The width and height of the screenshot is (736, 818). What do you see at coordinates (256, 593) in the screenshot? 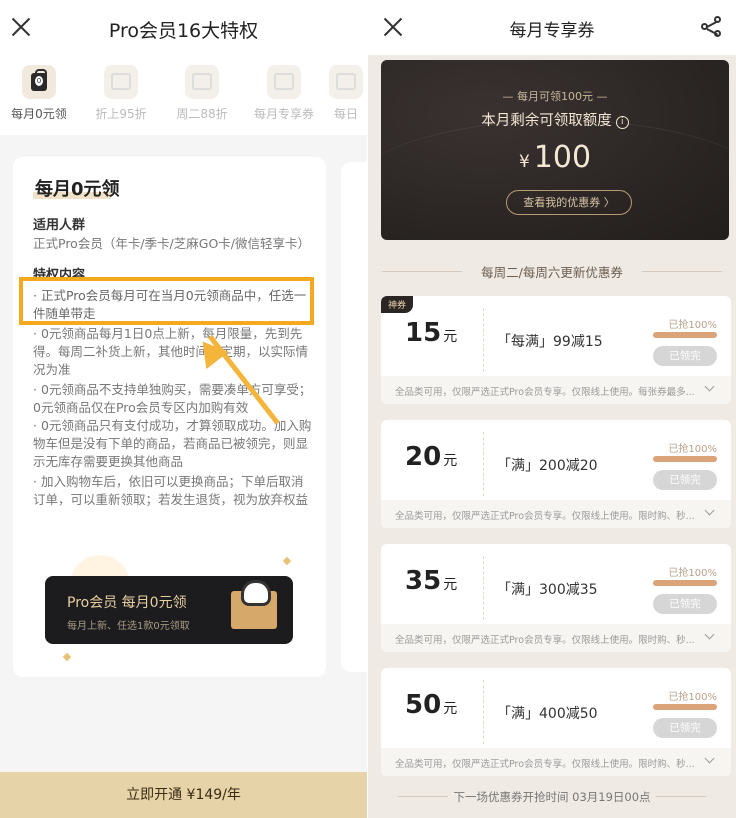
I see `hand-icon` at bounding box center [256, 593].